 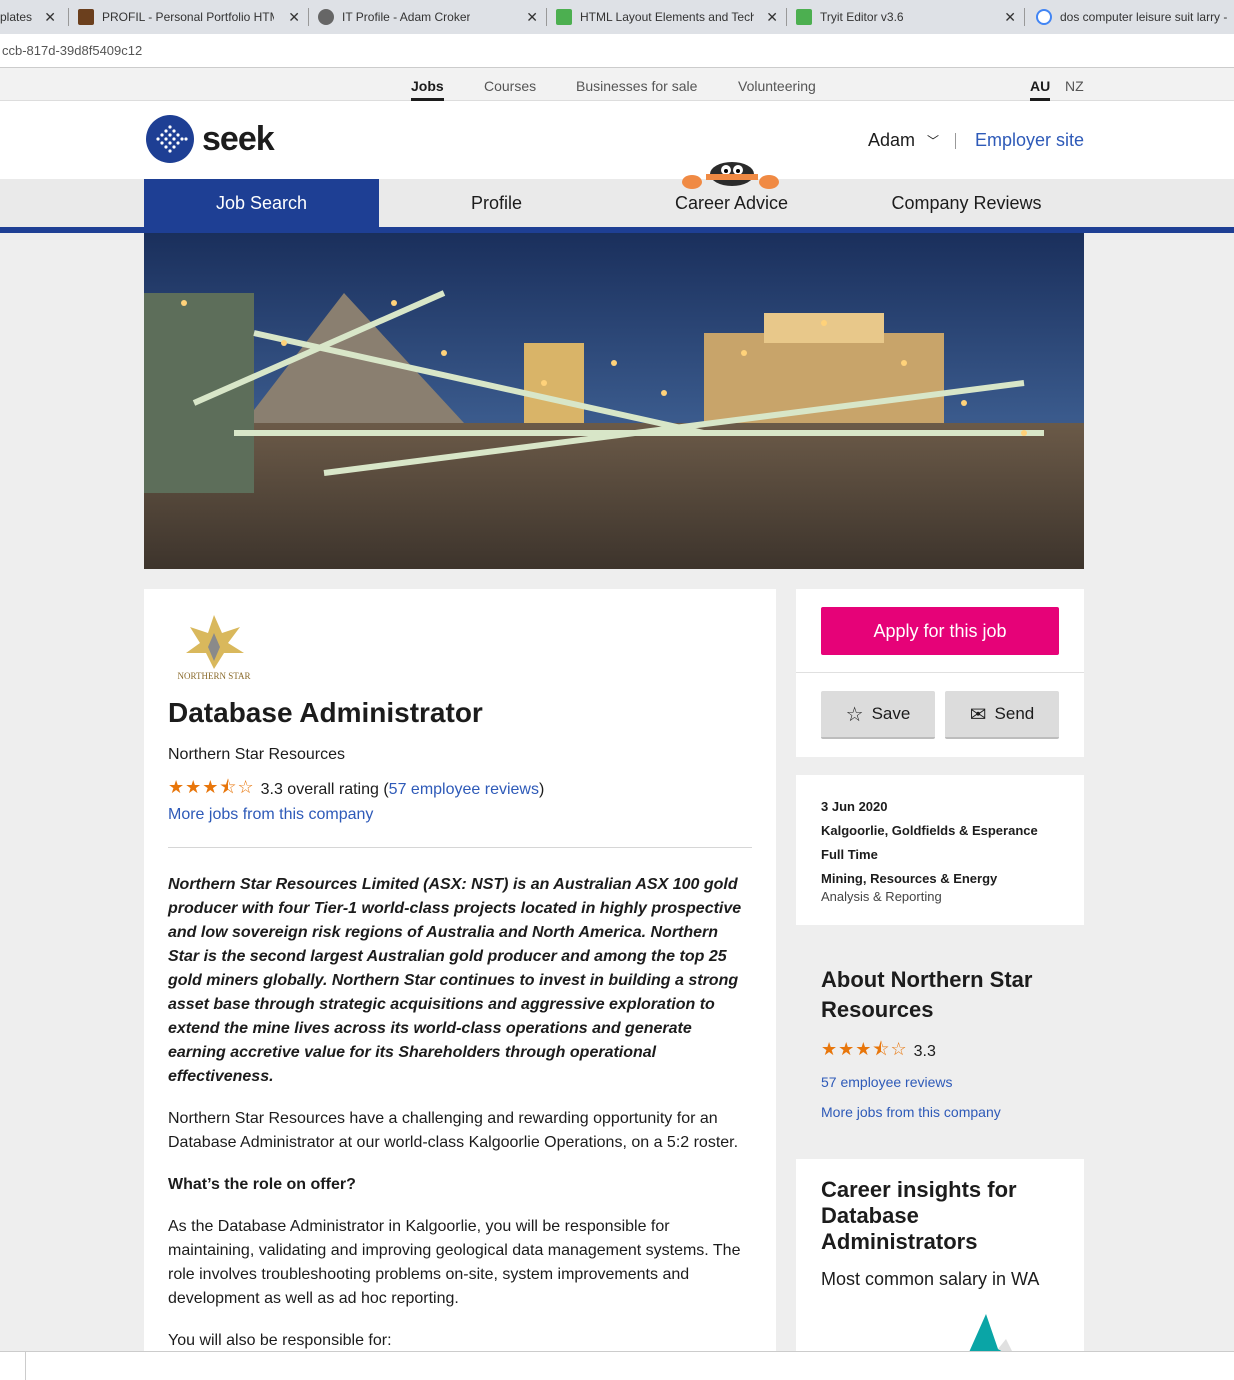 I want to click on seek-logo-icon, so click(x=170, y=139).